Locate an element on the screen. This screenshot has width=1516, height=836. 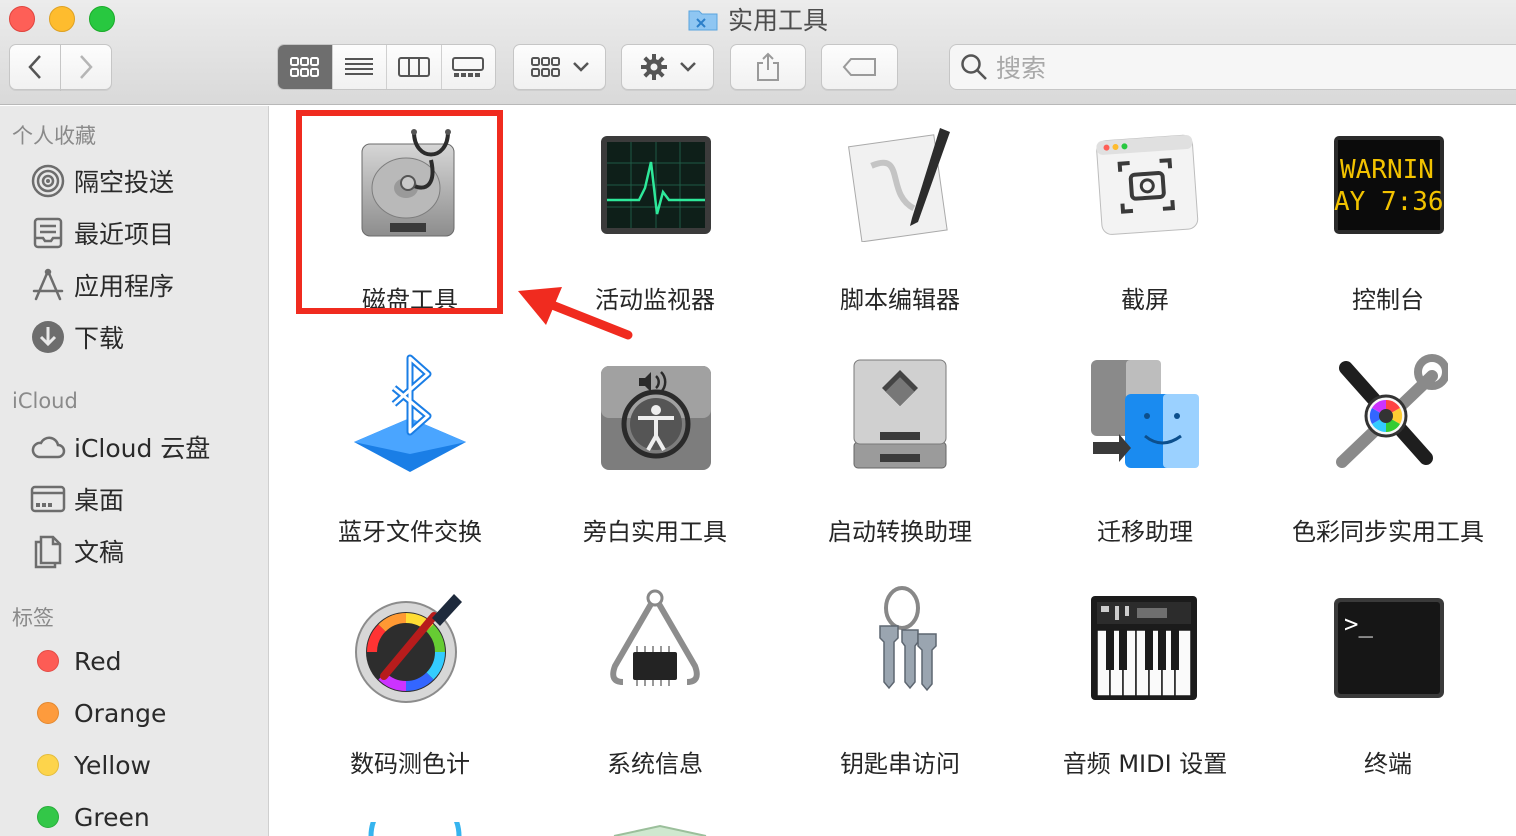
app-label: 脚本编辑器 is located at coordinates (900, 300).